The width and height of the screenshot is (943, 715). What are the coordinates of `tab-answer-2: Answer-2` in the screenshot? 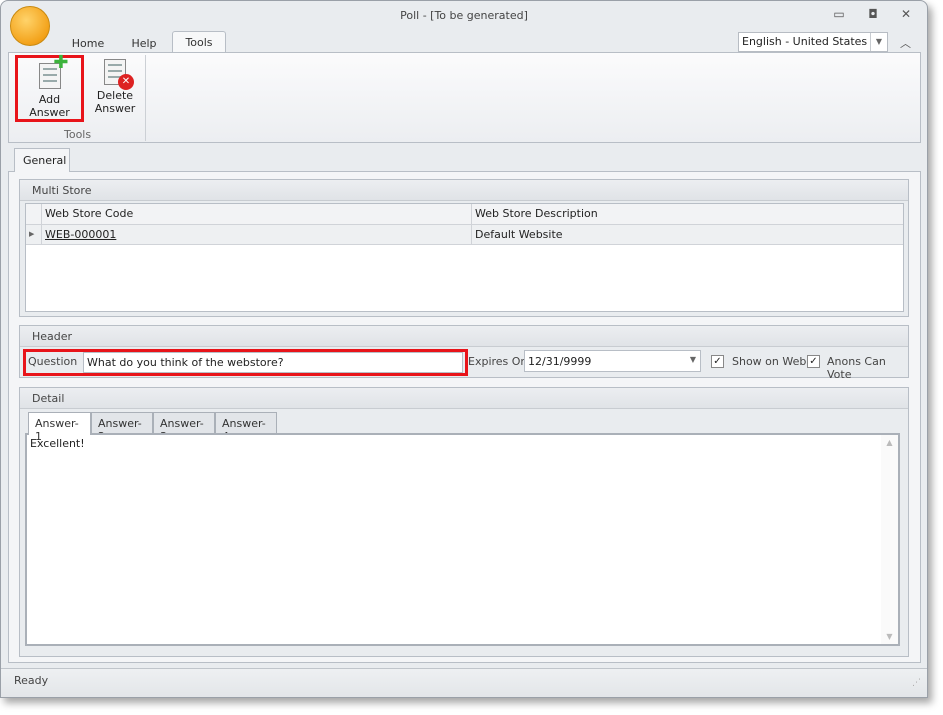 It's located at (122, 427).